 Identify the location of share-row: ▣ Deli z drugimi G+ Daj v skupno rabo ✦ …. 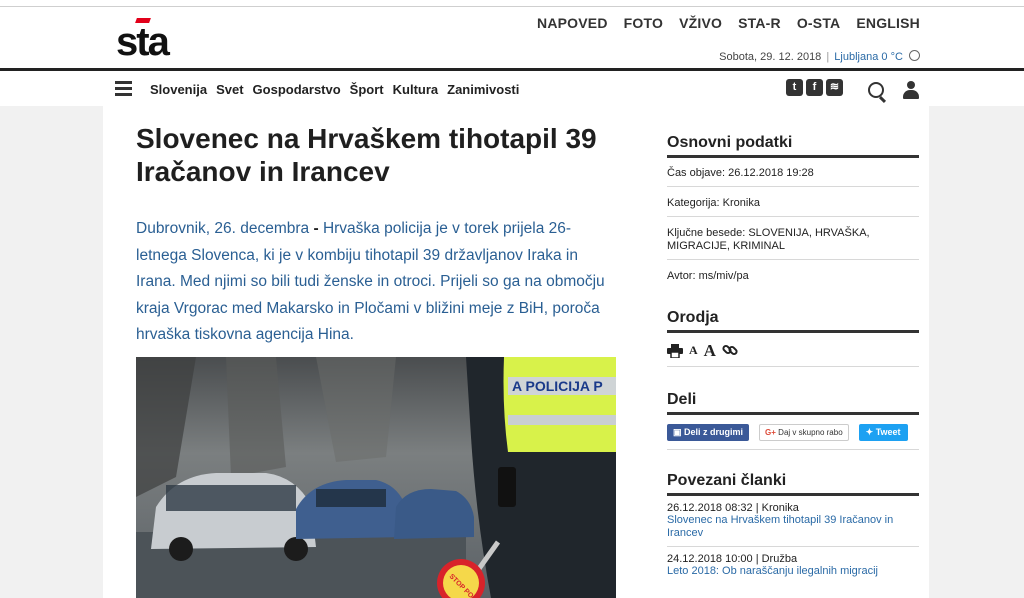
(793, 432).